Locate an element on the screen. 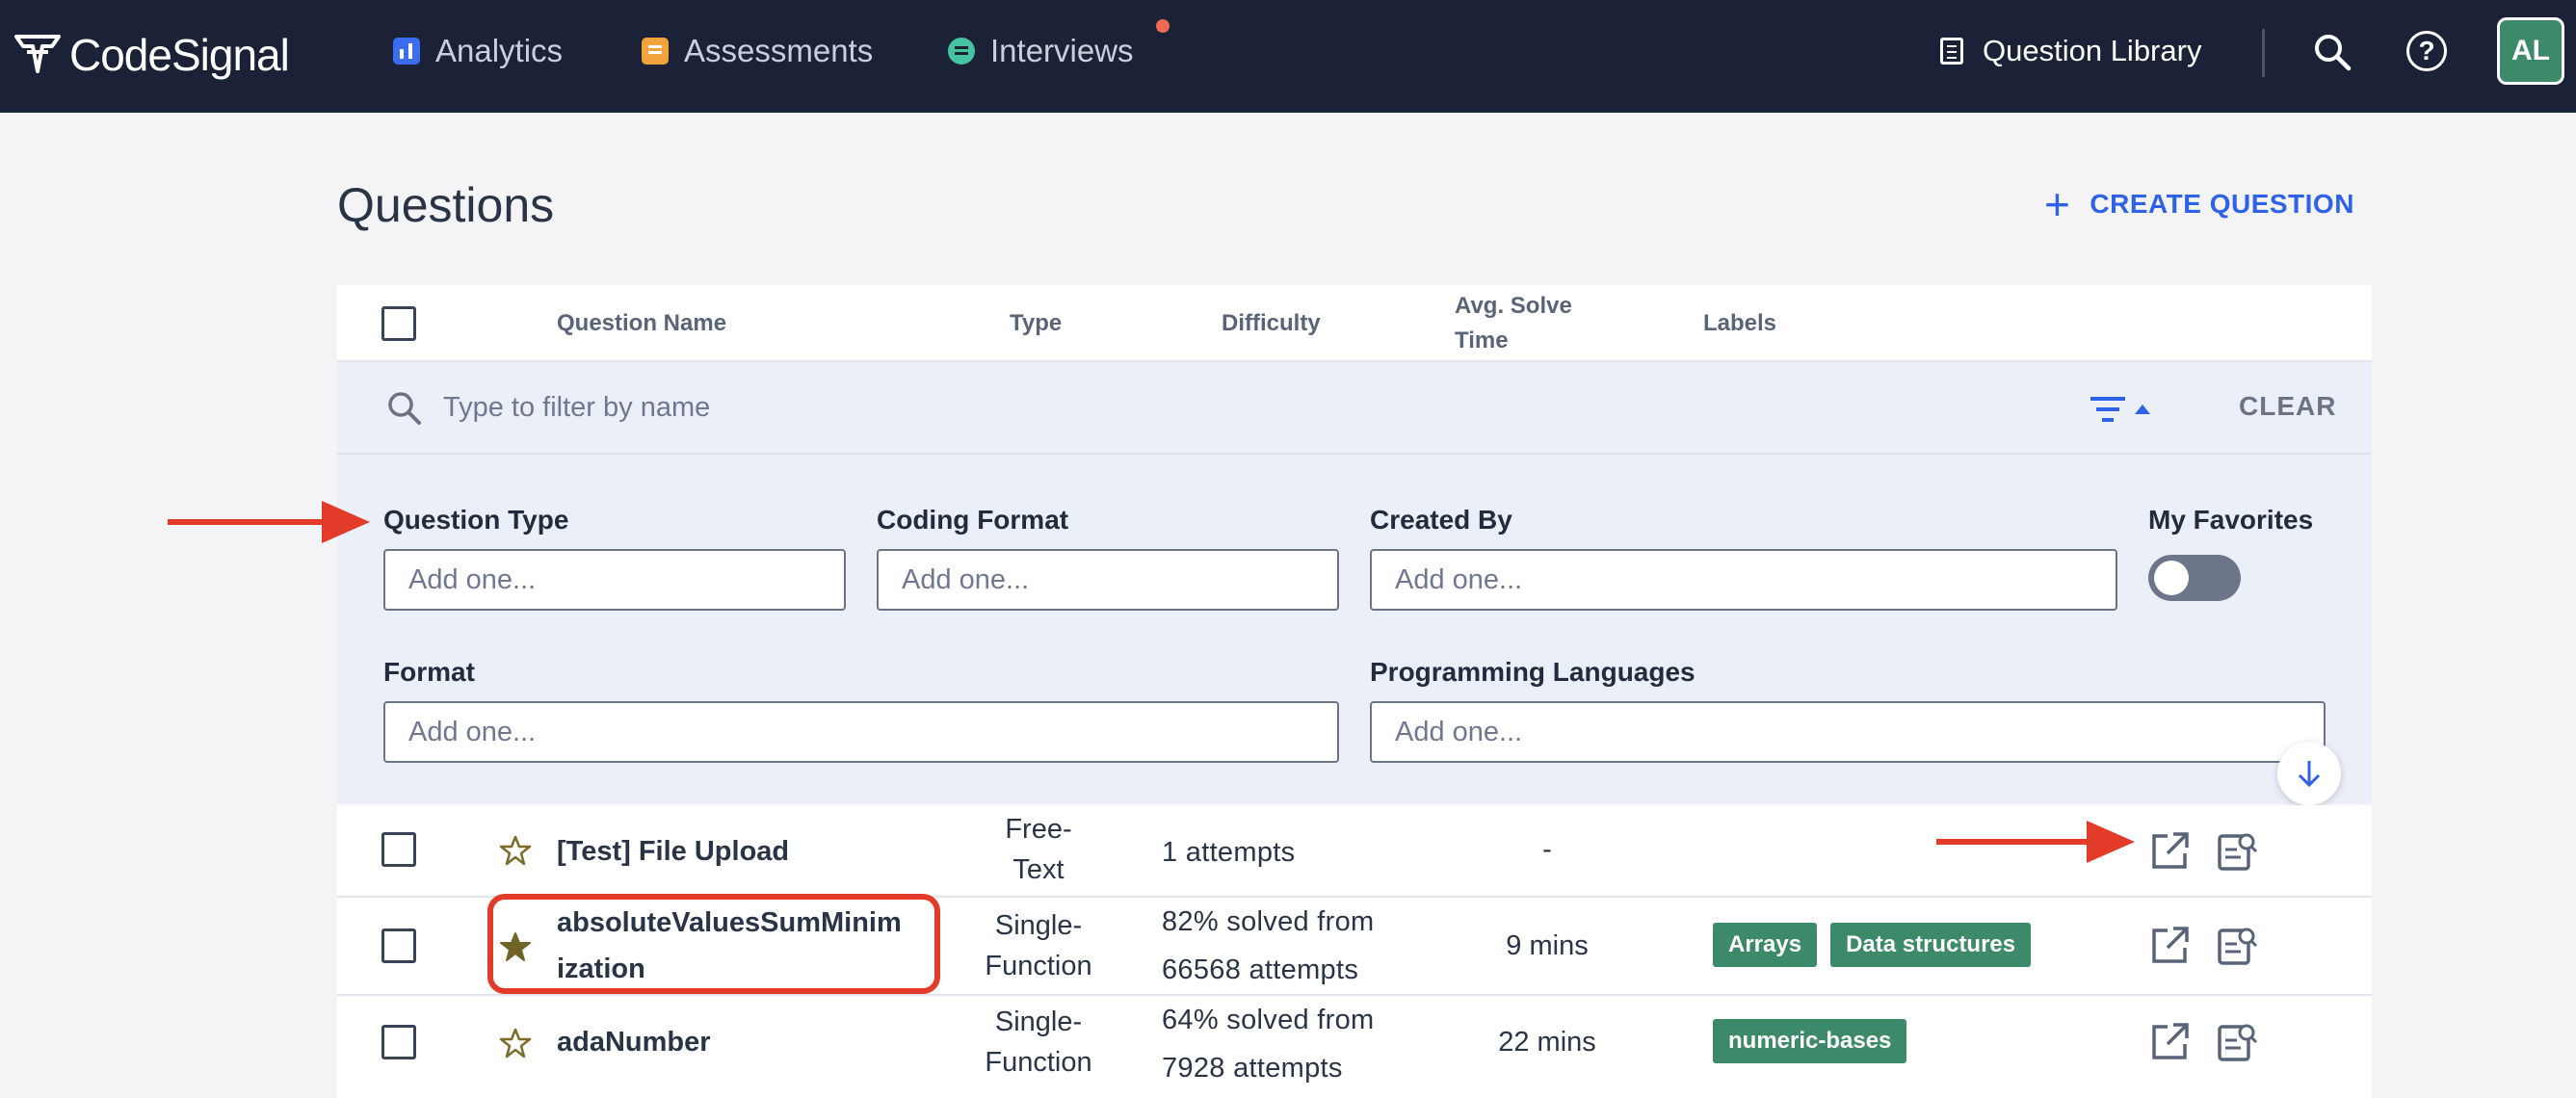 This screenshot has height=1098, width=2576. interviews-icon is located at coordinates (961, 51).